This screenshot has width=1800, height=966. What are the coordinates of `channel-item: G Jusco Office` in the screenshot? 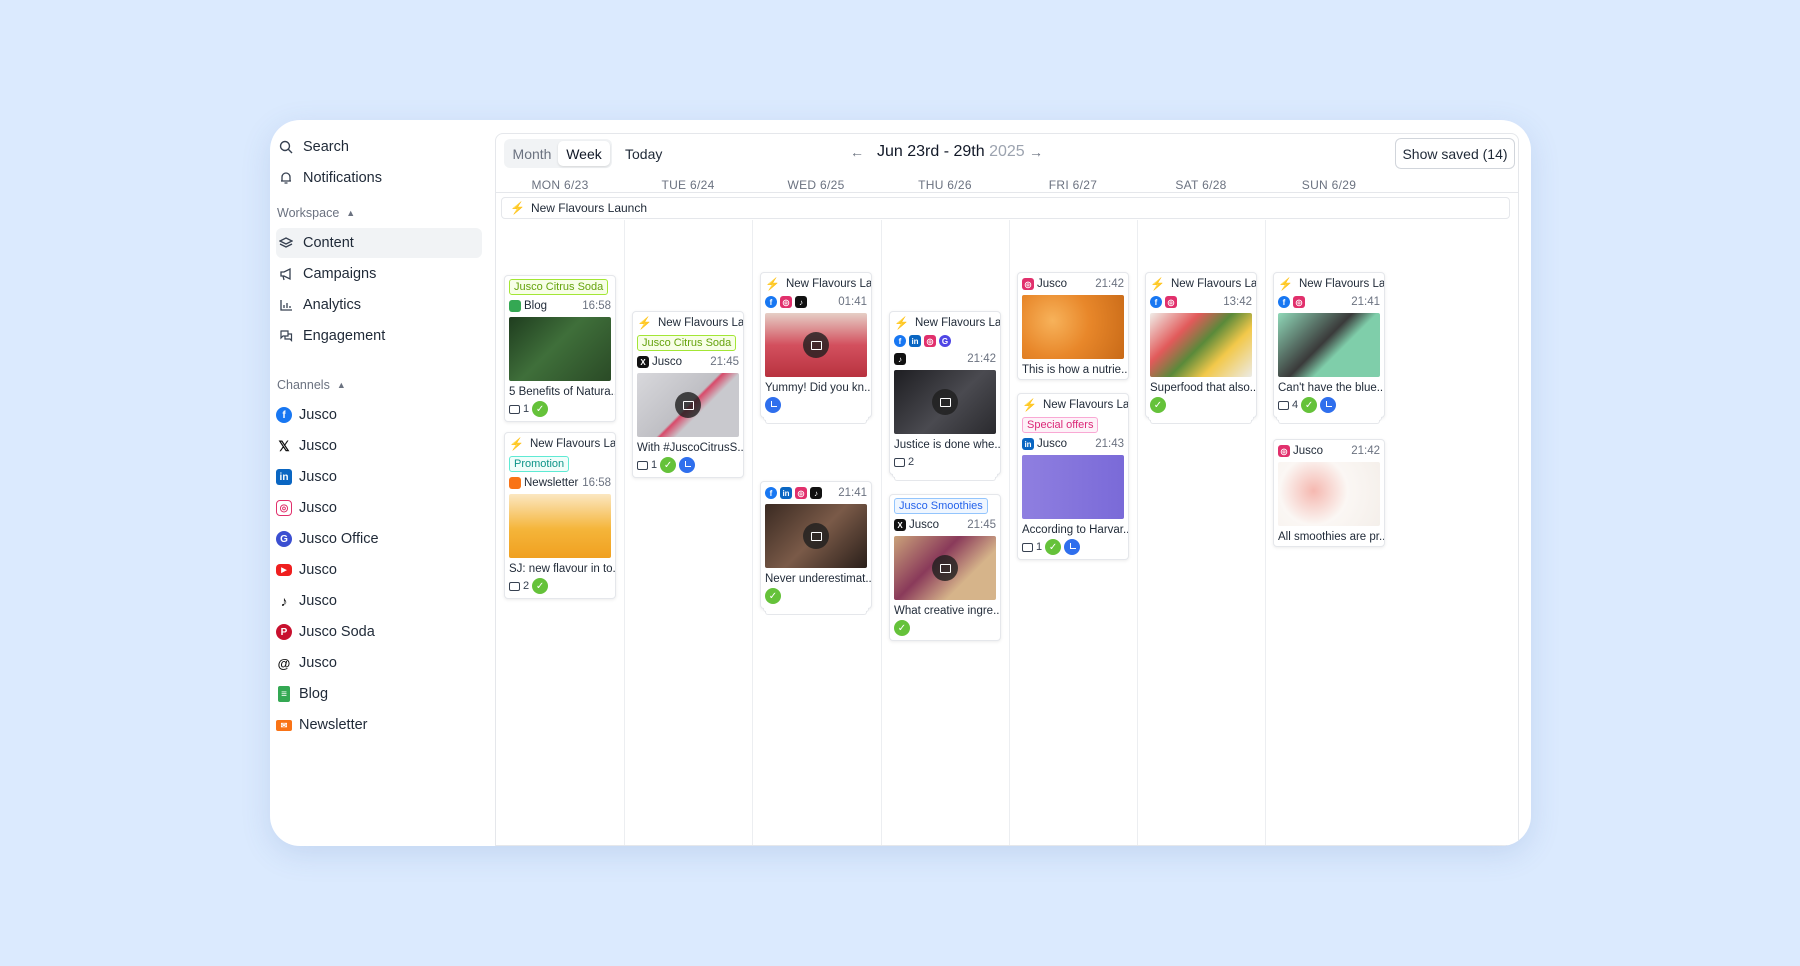 It's located at (327, 539).